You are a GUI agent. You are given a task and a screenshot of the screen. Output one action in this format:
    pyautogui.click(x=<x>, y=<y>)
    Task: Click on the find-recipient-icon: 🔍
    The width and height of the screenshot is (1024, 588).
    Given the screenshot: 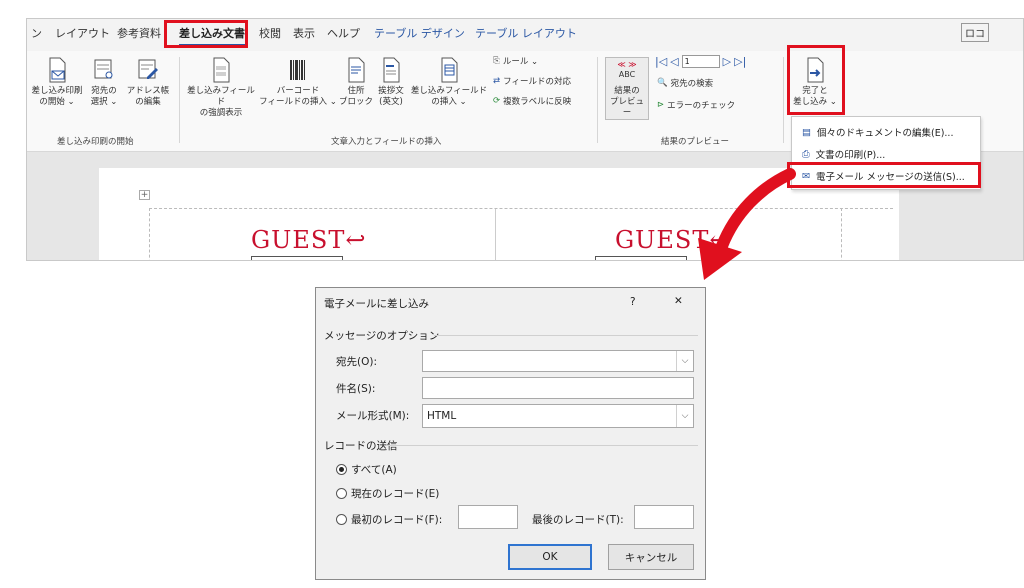 What is the action you would take?
    pyautogui.click(x=662, y=83)
    